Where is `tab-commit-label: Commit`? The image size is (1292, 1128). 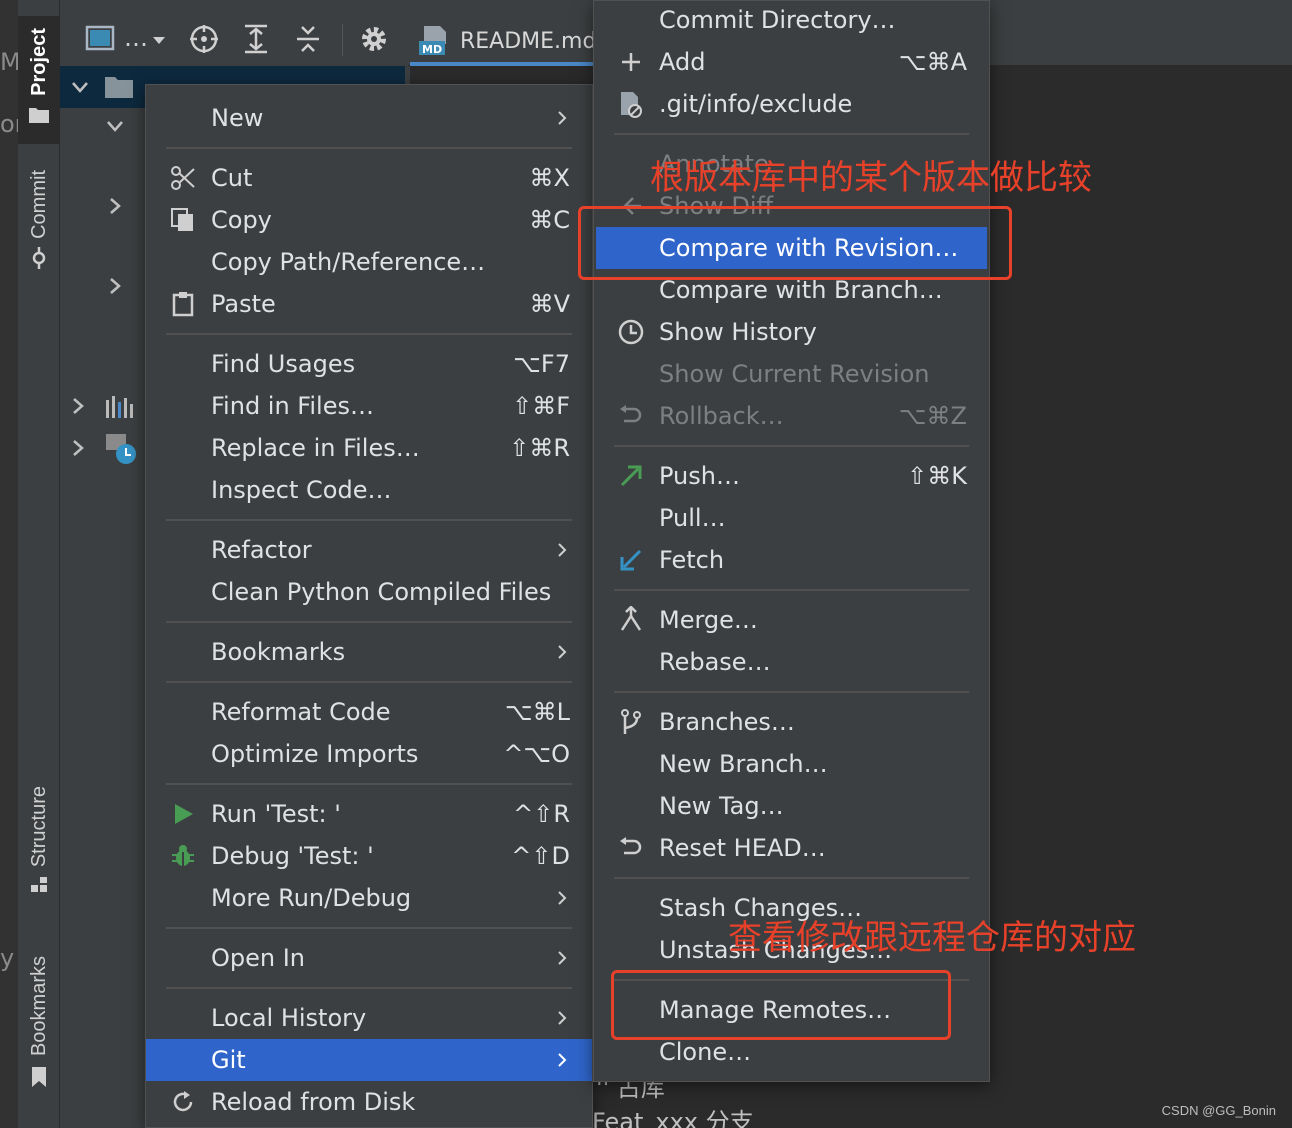
tab-commit-label: Commit is located at coordinates (38, 204).